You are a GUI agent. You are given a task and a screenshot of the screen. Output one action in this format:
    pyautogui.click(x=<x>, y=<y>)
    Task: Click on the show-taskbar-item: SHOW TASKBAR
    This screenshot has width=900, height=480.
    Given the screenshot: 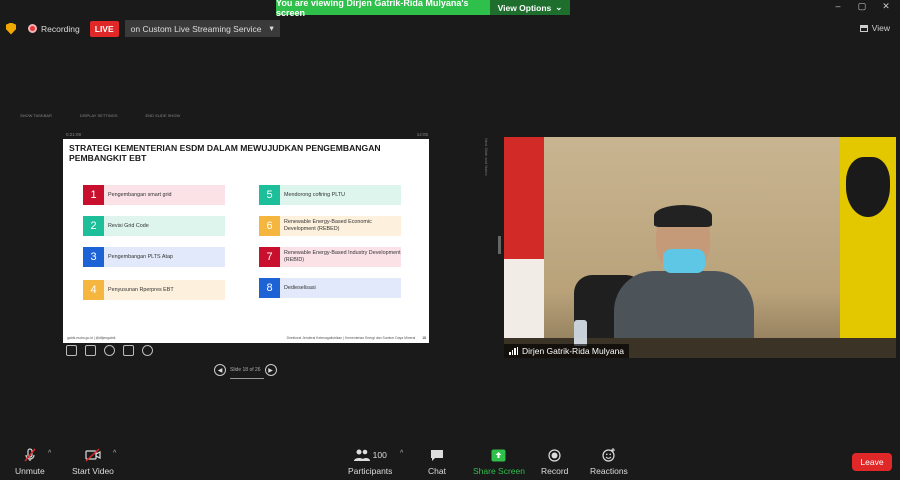 What is the action you would take?
    pyautogui.click(x=36, y=115)
    